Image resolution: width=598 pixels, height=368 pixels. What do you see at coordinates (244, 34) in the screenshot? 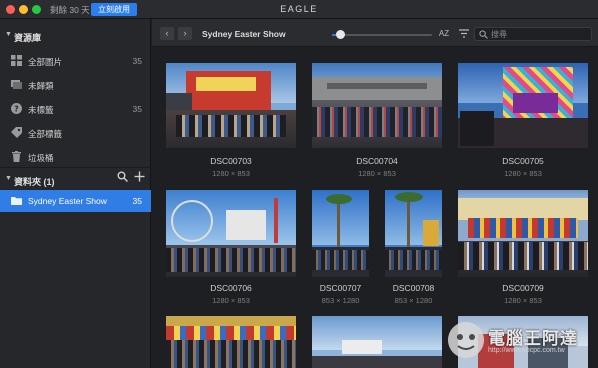
I see `current-folder-title: Sydney Easter Show` at bounding box center [244, 34].